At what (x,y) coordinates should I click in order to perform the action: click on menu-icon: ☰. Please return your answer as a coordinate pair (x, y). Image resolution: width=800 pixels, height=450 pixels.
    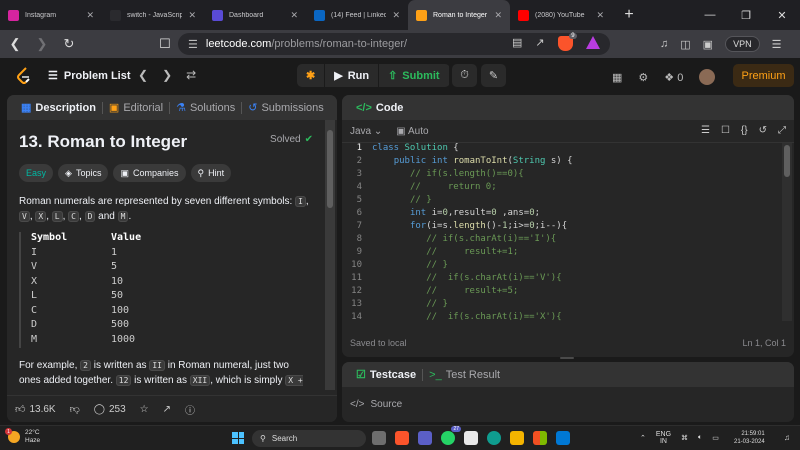
    Looking at the image, I should click on (777, 44).